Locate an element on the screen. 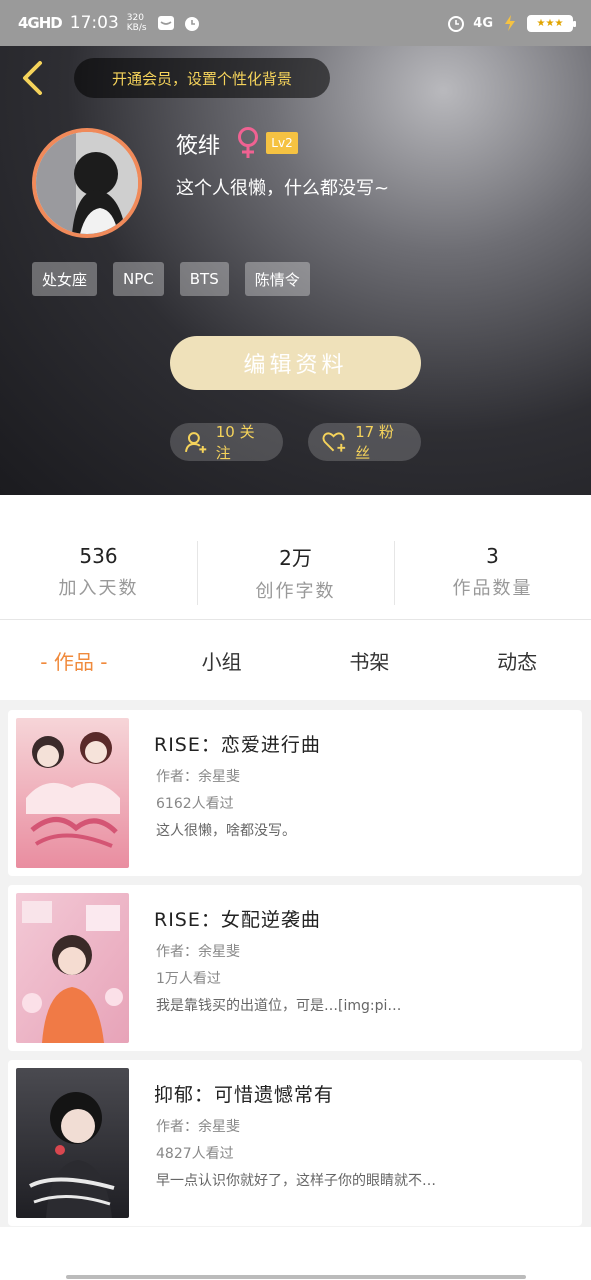  tag: BTS is located at coordinates (204, 279).